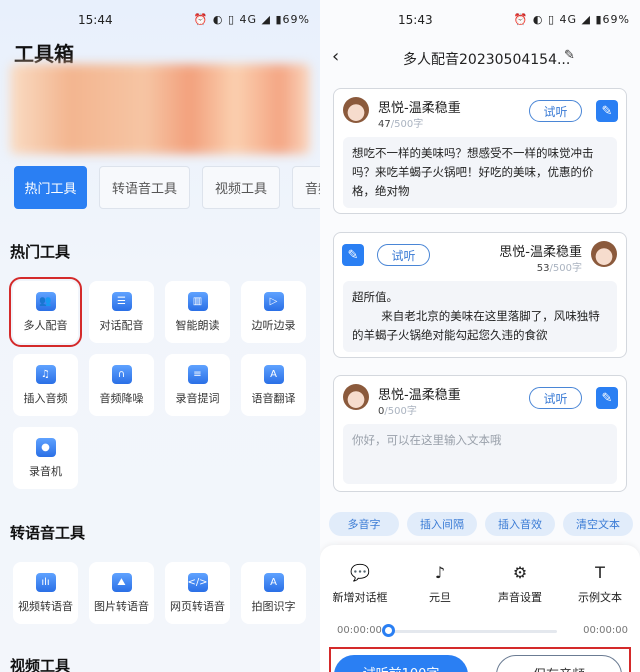 The height and width of the screenshot is (672, 640). What do you see at coordinates (50, 187) in the screenshot?
I see `tab-hot-tools: 热门工具` at bounding box center [50, 187].